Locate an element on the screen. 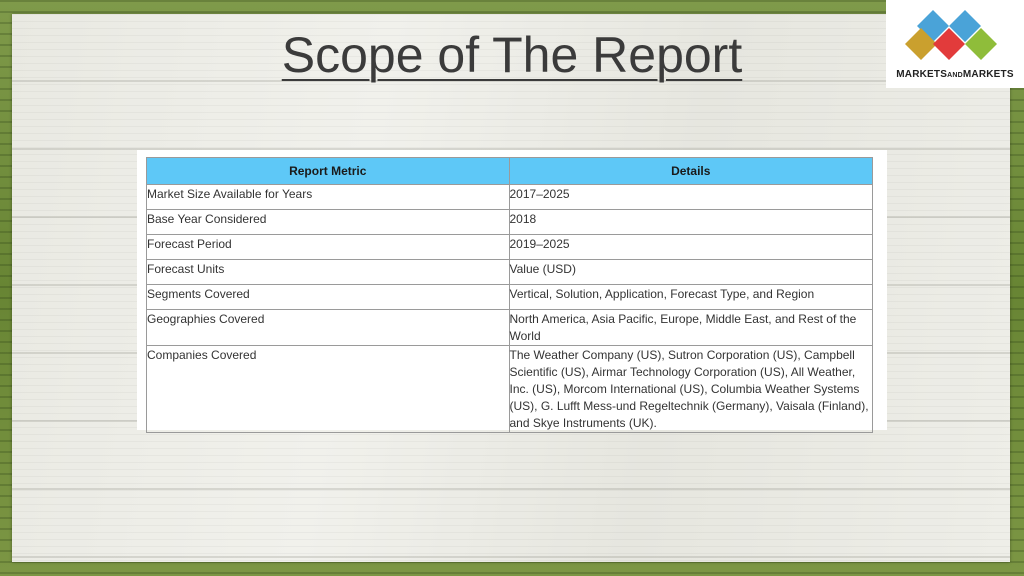  logo-diamonds-icon is located at coordinates (951, 35).